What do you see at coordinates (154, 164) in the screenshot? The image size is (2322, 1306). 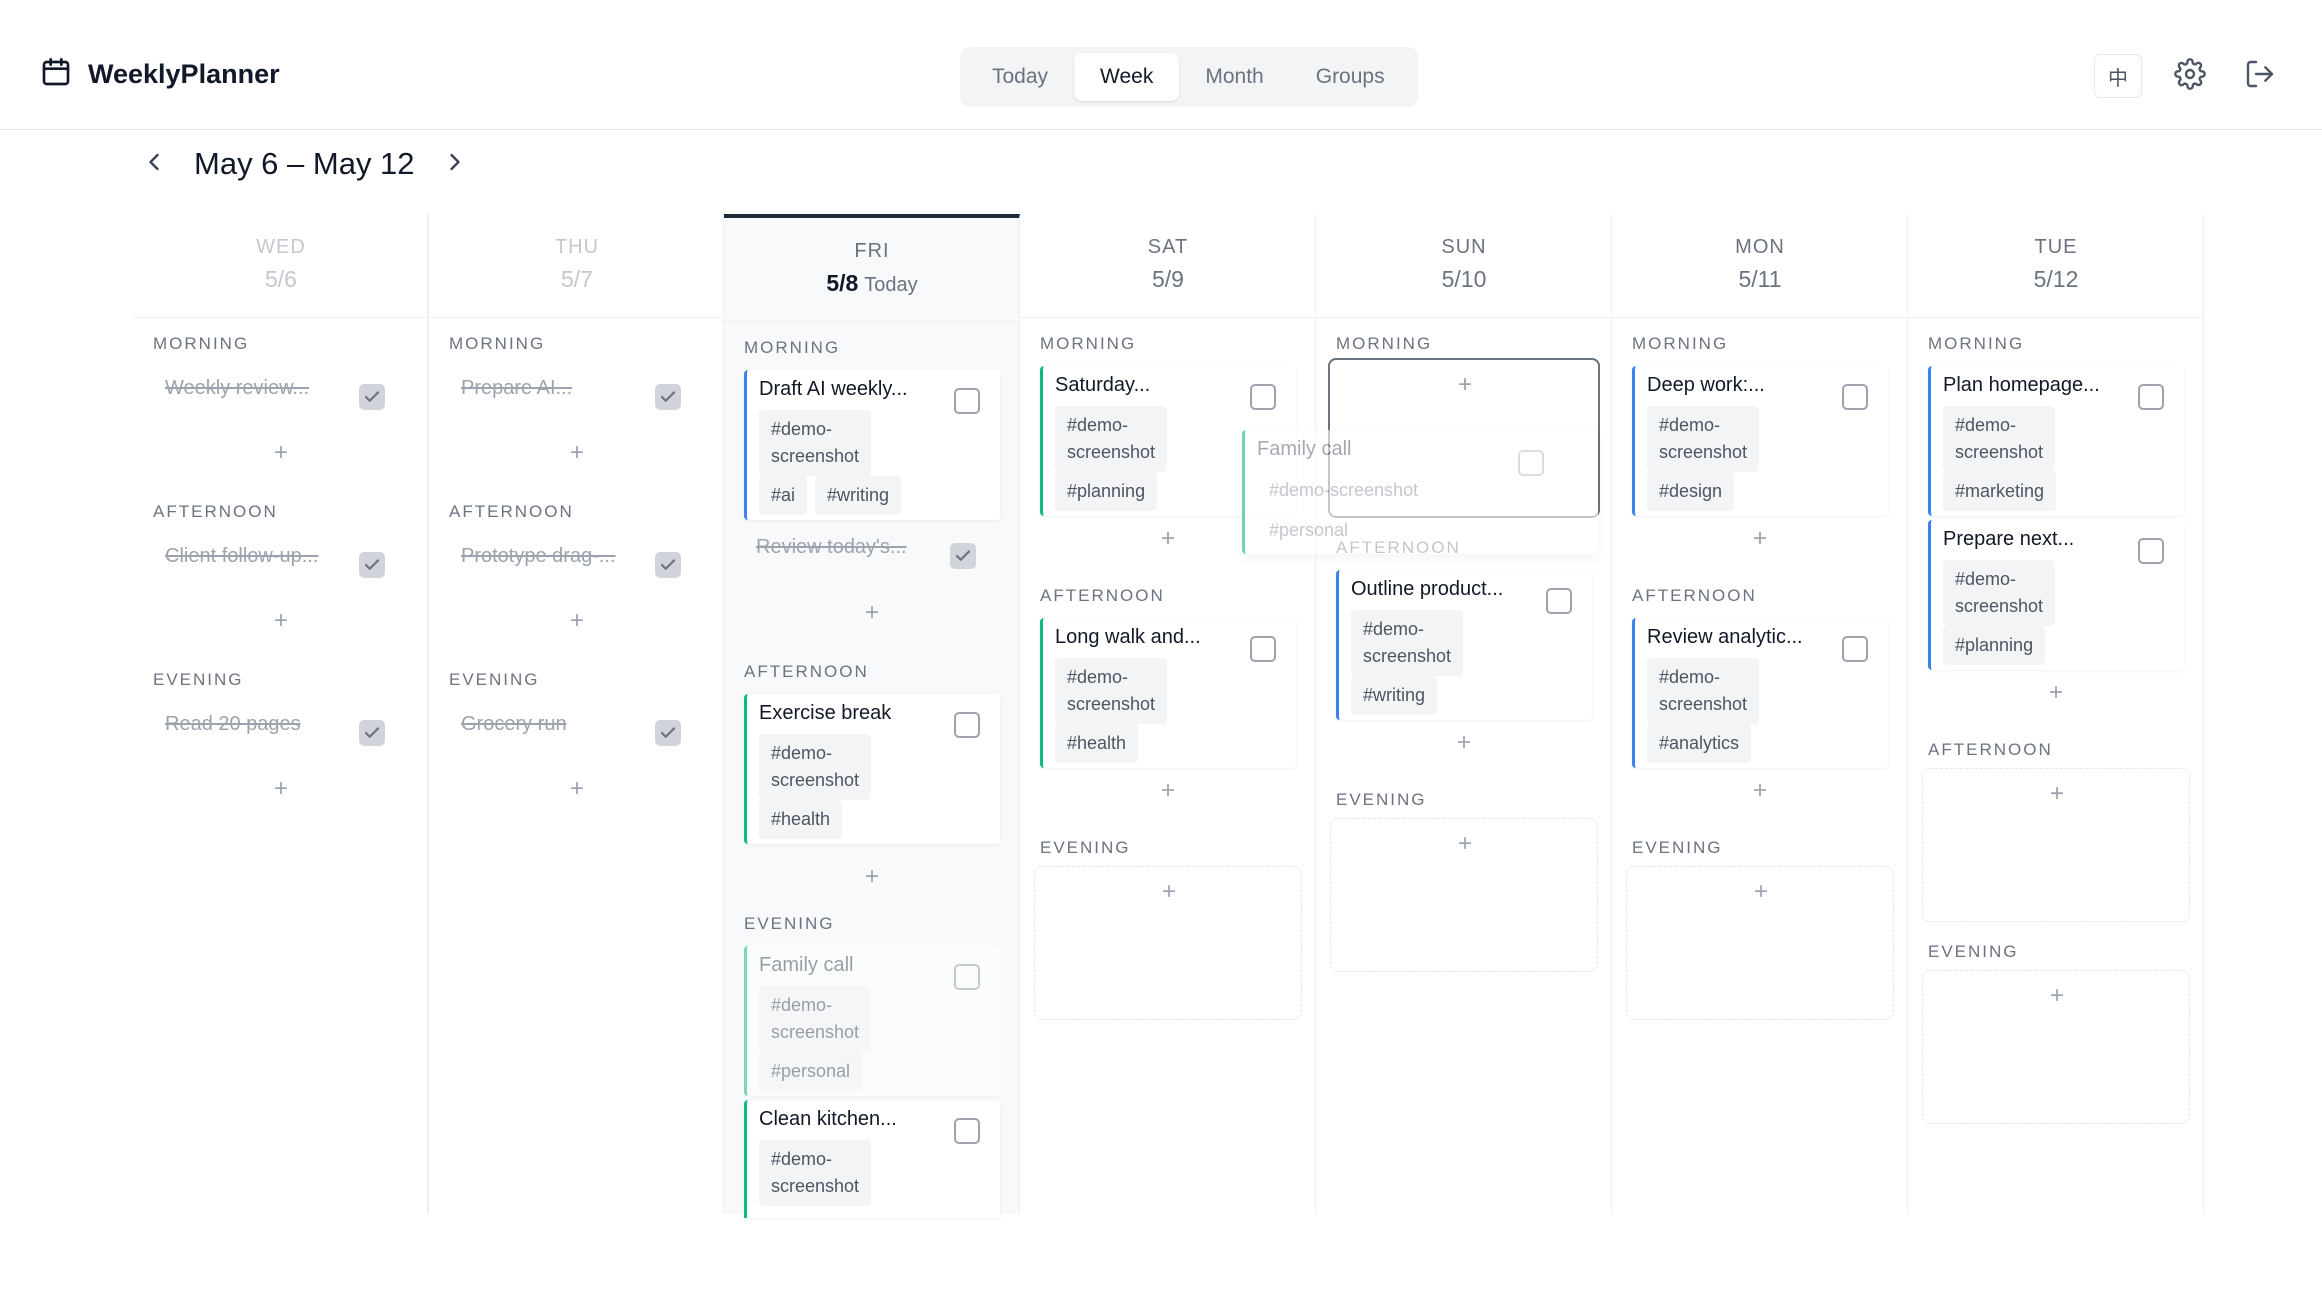 I see `chevron-left-icon` at bounding box center [154, 164].